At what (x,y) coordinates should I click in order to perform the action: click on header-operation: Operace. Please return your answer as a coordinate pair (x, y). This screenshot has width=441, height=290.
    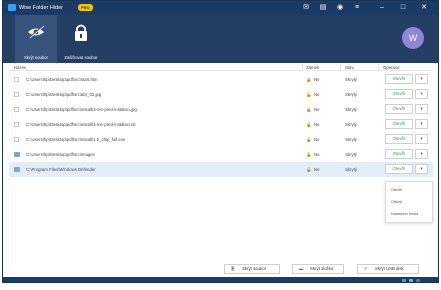
    Looking at the image, I should click on (391, 67).